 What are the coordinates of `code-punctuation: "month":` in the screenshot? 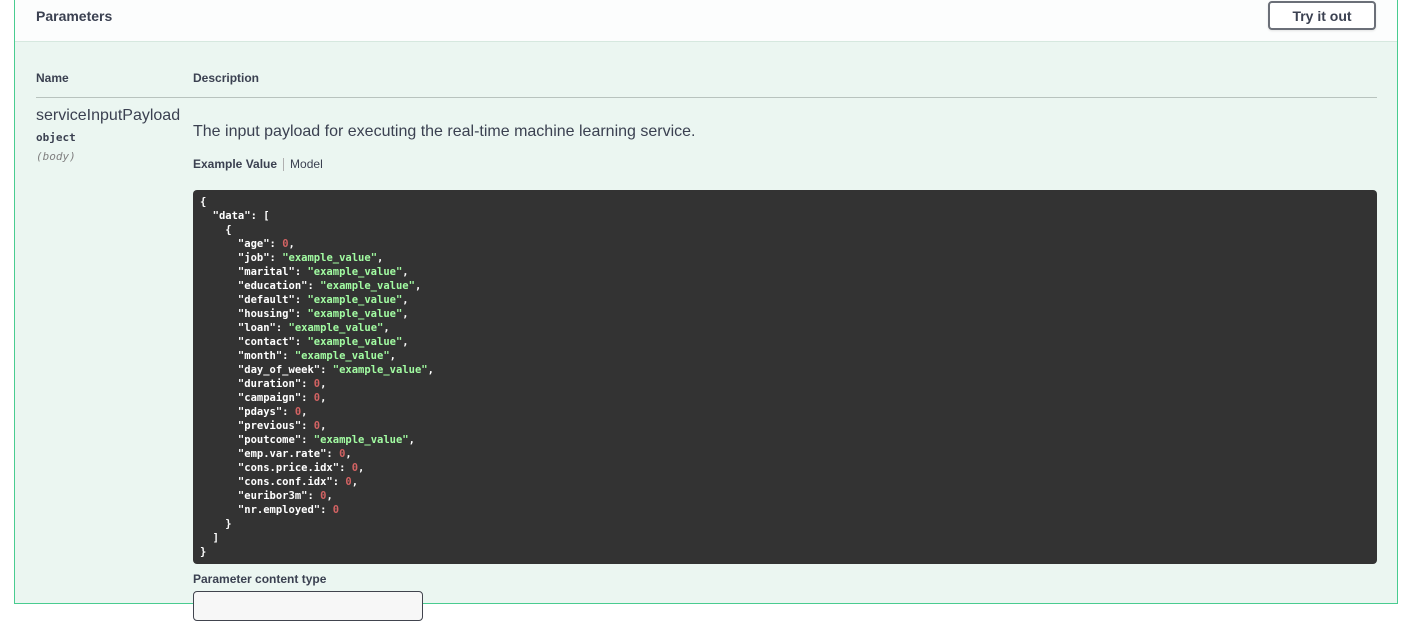 It's located at (247, 356).